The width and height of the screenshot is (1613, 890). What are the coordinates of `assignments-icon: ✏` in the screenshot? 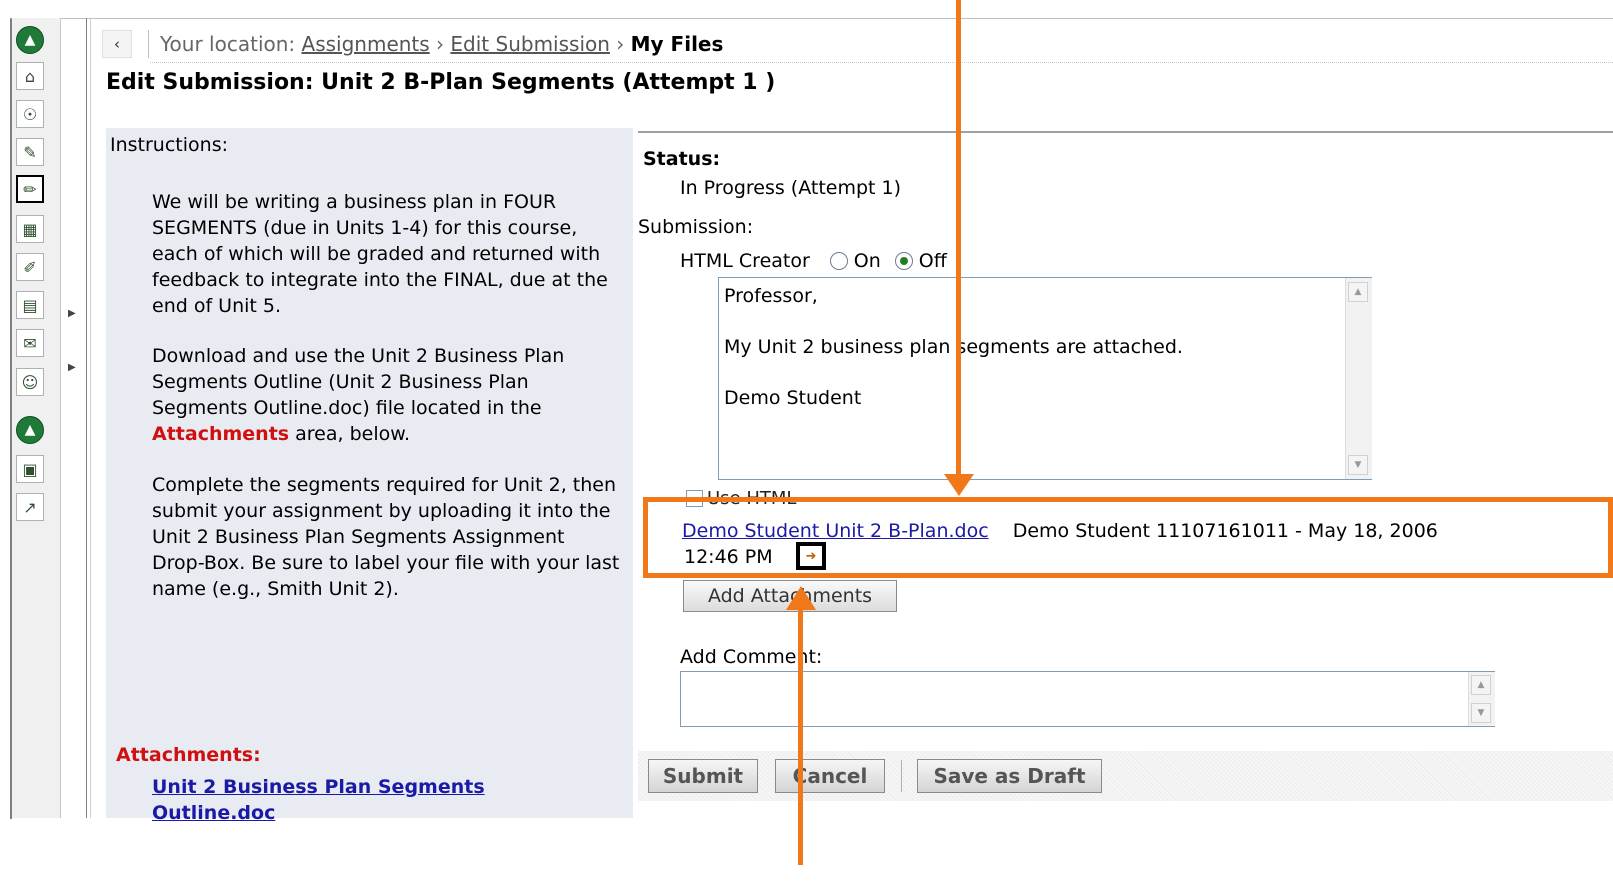 It's located at (30, 189).